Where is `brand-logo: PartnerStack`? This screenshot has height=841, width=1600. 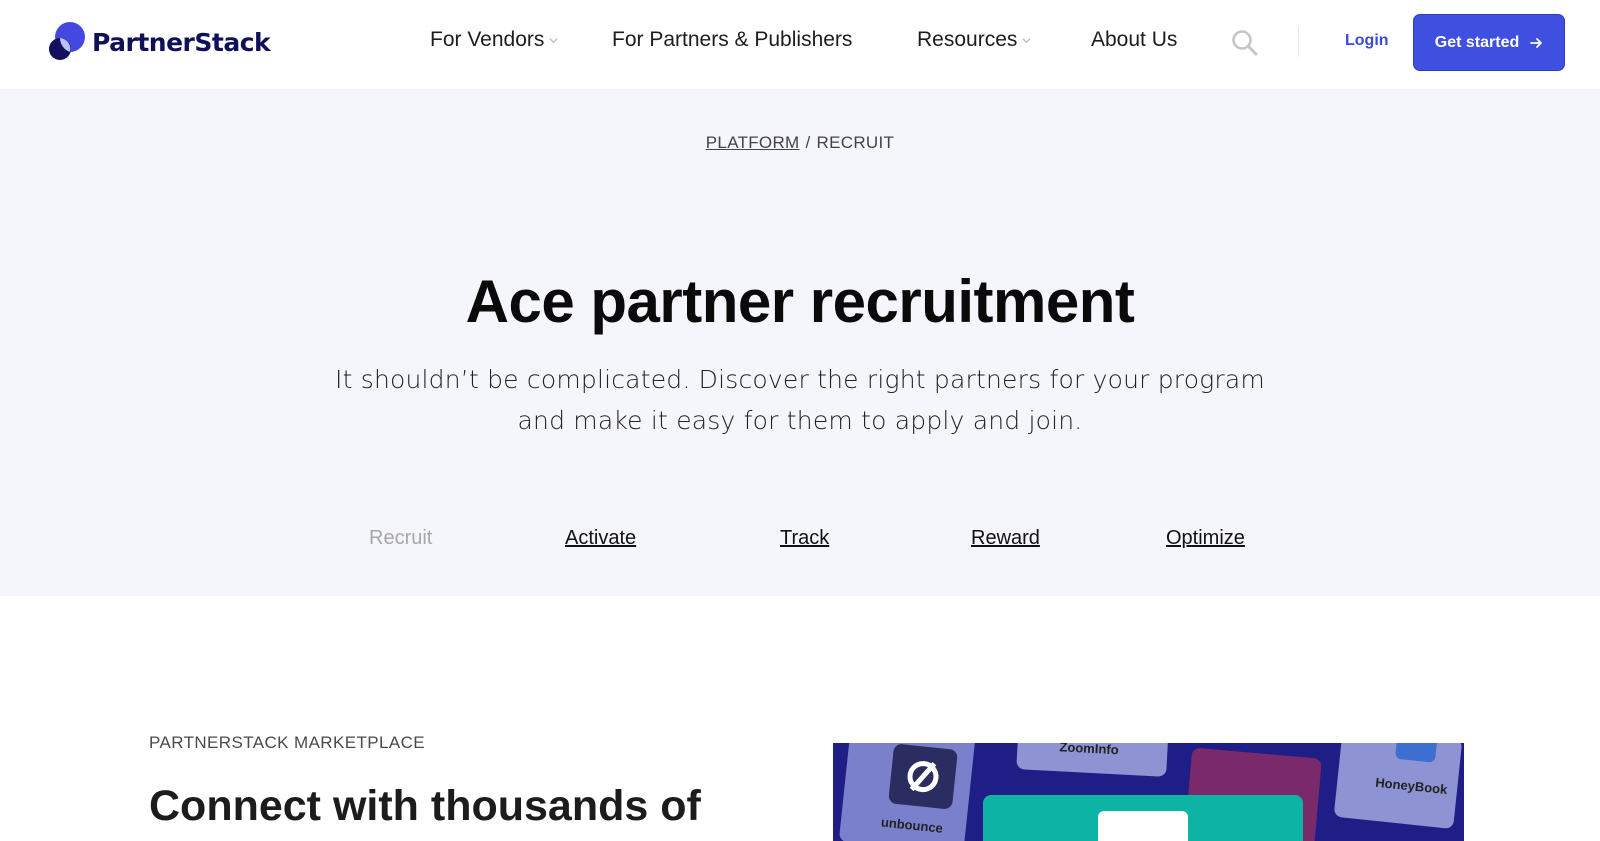
brand-logo: PartnerStack is located at coordinates (159, 42).